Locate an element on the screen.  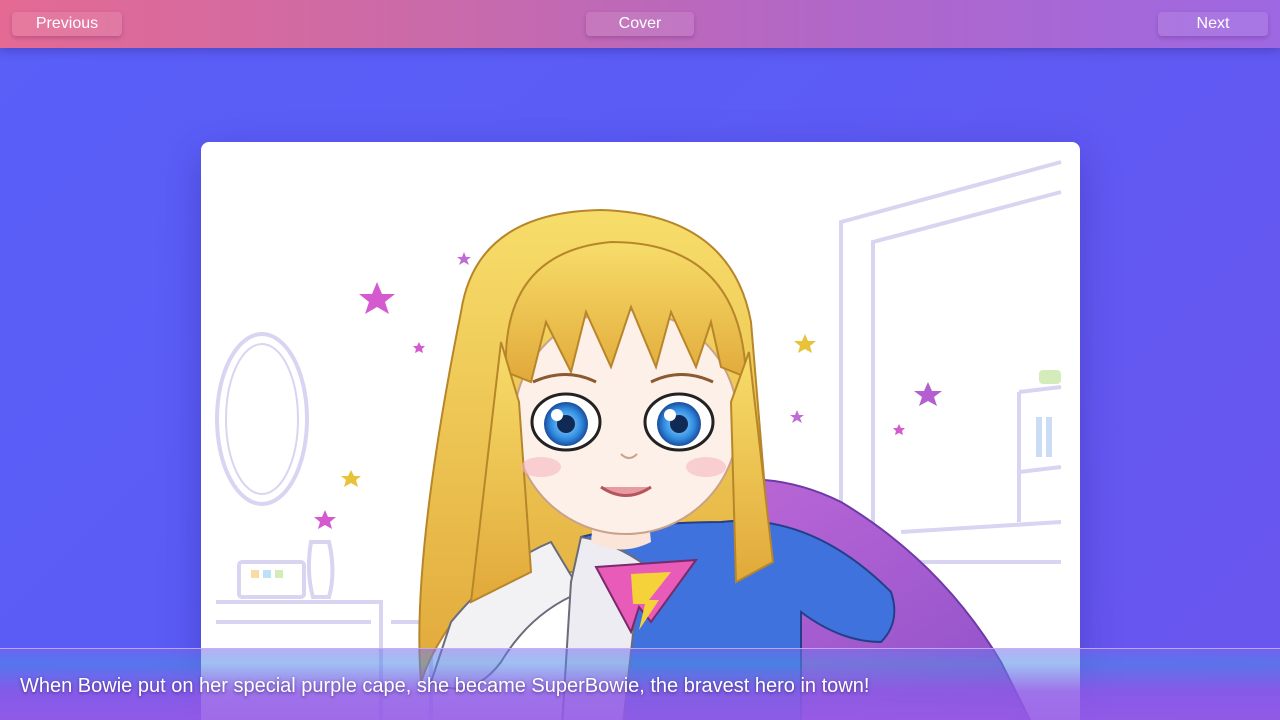
cover-button: Cover is located at coordinates (640, 24).